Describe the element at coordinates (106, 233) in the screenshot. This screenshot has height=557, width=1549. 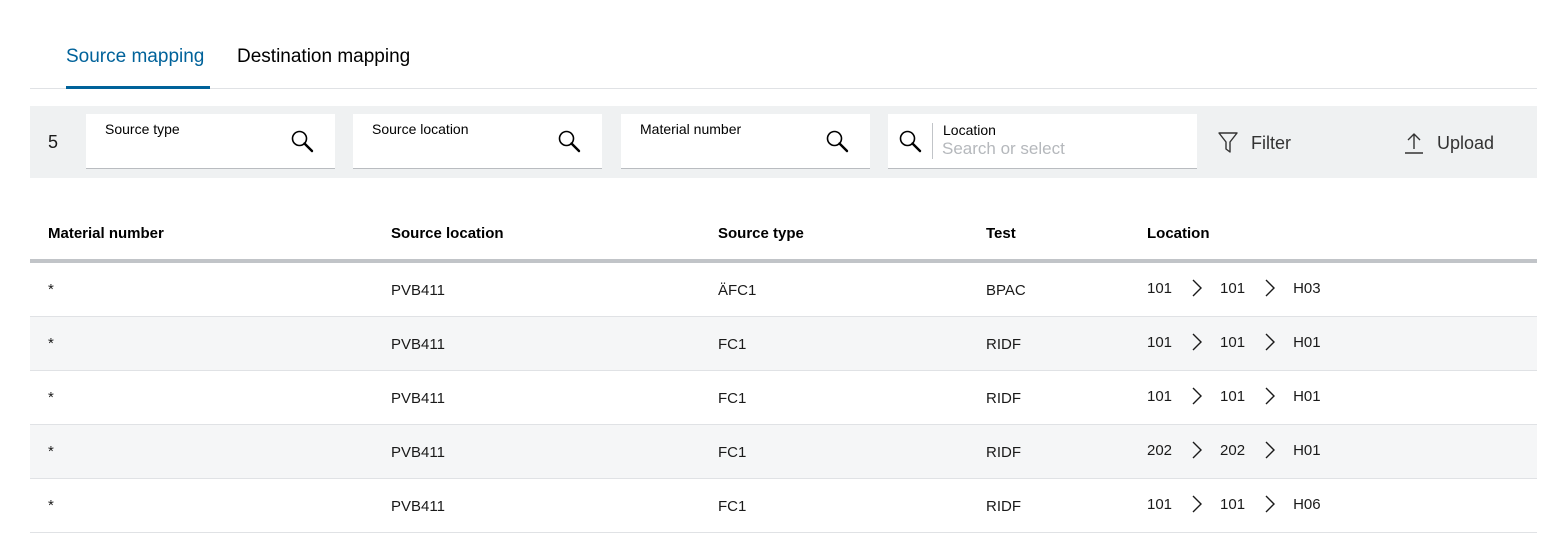
I see `column-header-material-number: Material number` at that location.